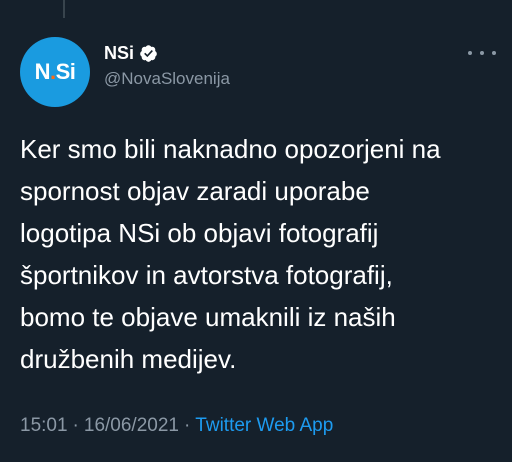  I want to click on tweet-meta: 15:01 · 16/06/2021 · Twitter Web App, so click(176, 426).